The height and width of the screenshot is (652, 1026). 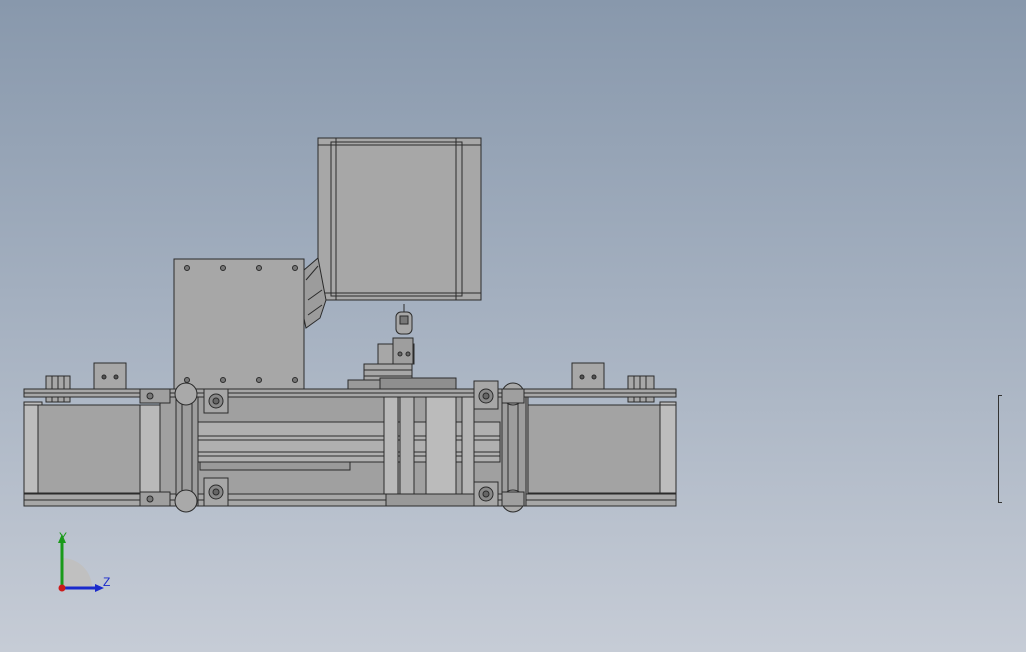 What do you see at coordinates (92, 448) in the screenshot?
I see `left-conveyor-belt` at bounding box center [92, 448].